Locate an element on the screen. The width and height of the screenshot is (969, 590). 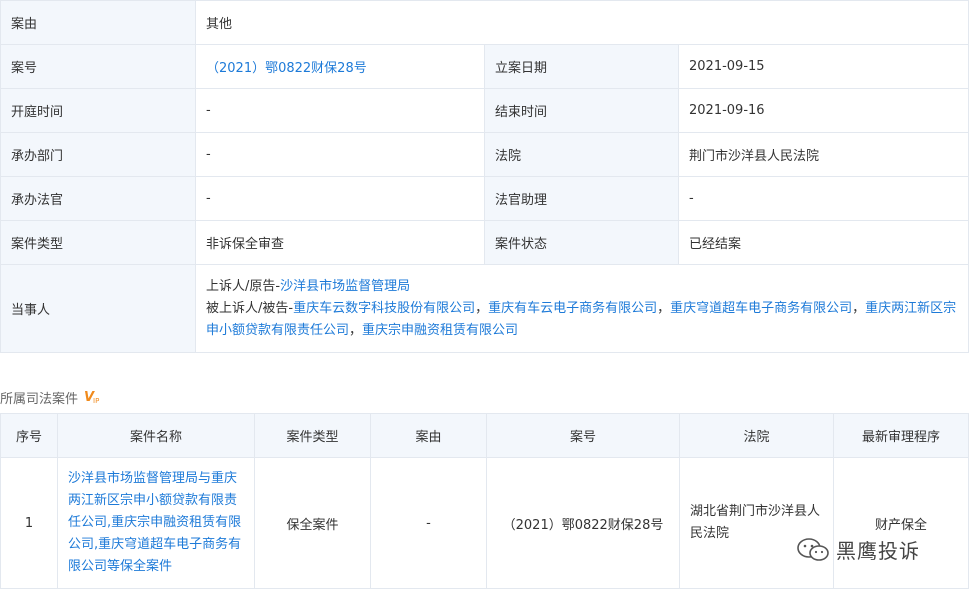
hearing-time-label: 开庭时间 is located at coordinates (98, 110).